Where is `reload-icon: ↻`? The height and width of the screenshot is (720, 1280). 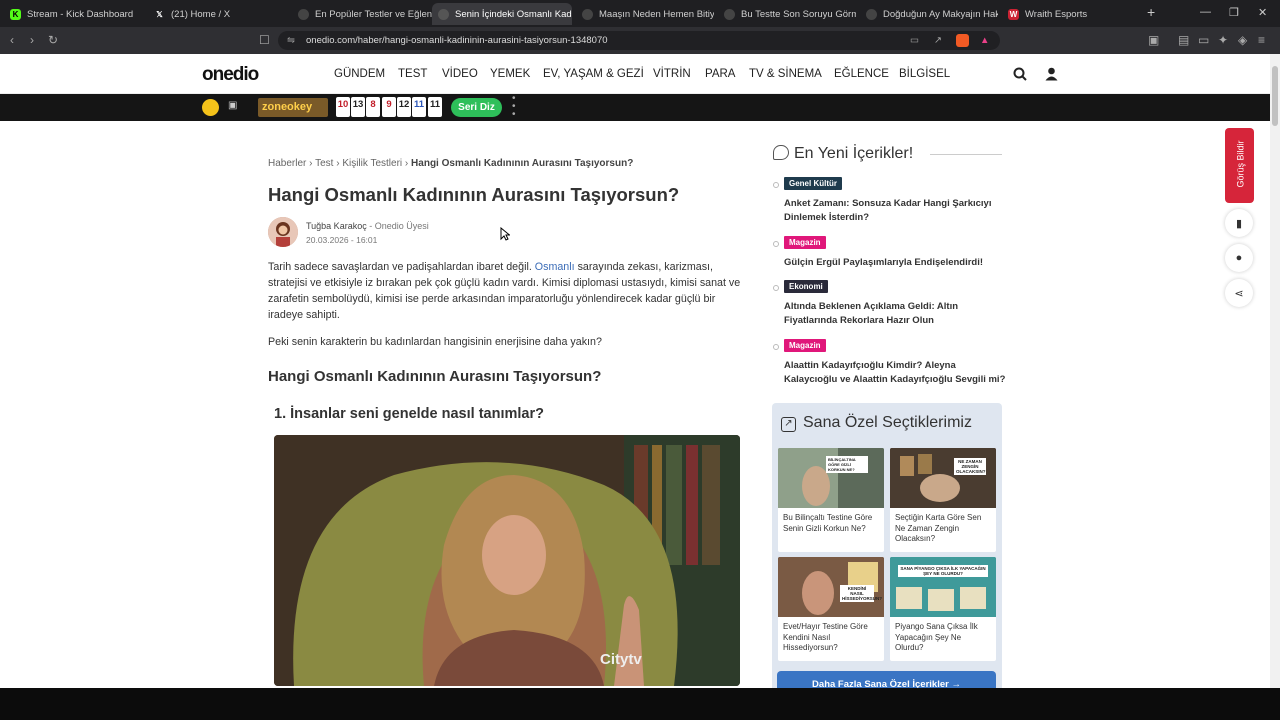
reload-icon: ↻ is located at coordinates (53, 40).